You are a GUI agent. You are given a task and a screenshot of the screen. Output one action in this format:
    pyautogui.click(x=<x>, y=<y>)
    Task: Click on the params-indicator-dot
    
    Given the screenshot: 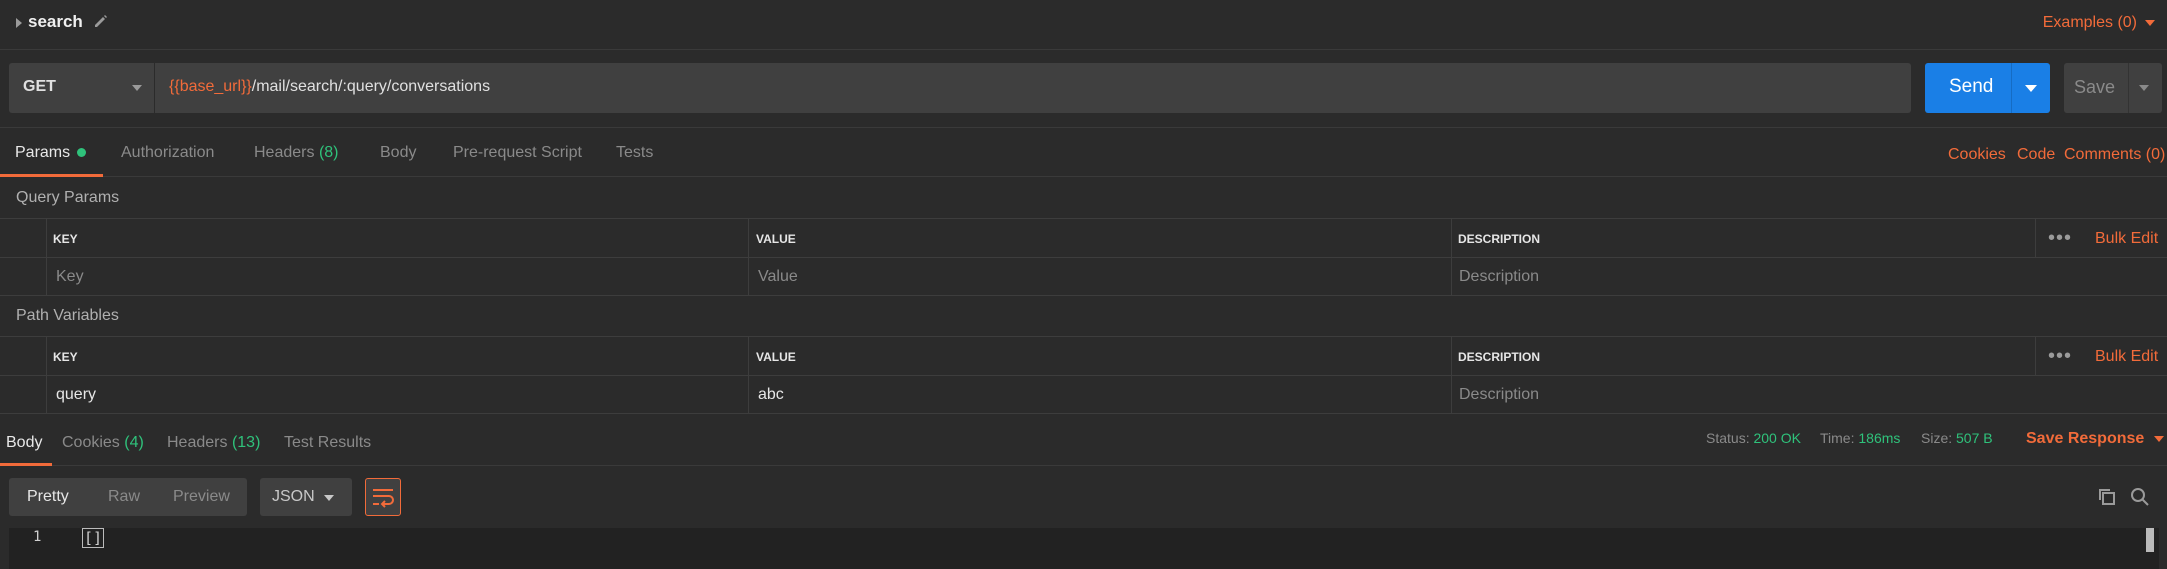 What is the action you would take?
    pyautogui.click(x=82, y=153)
    